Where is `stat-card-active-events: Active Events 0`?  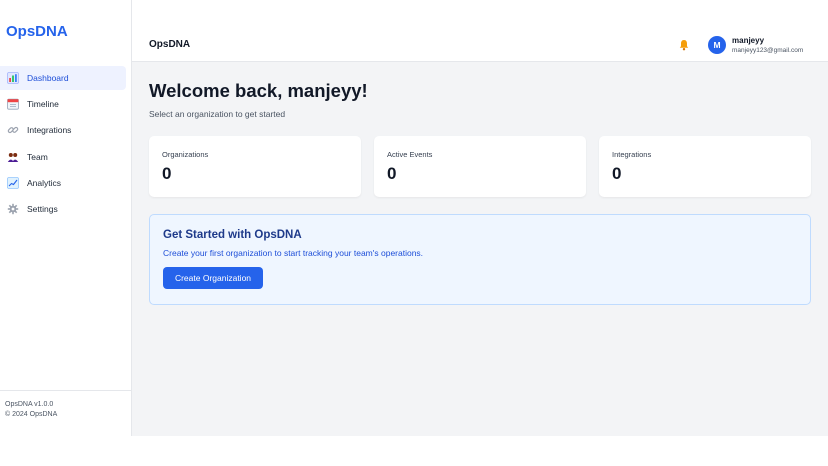 stat-card-active-events: Active Events 0 is located at coordinates (480, 166).